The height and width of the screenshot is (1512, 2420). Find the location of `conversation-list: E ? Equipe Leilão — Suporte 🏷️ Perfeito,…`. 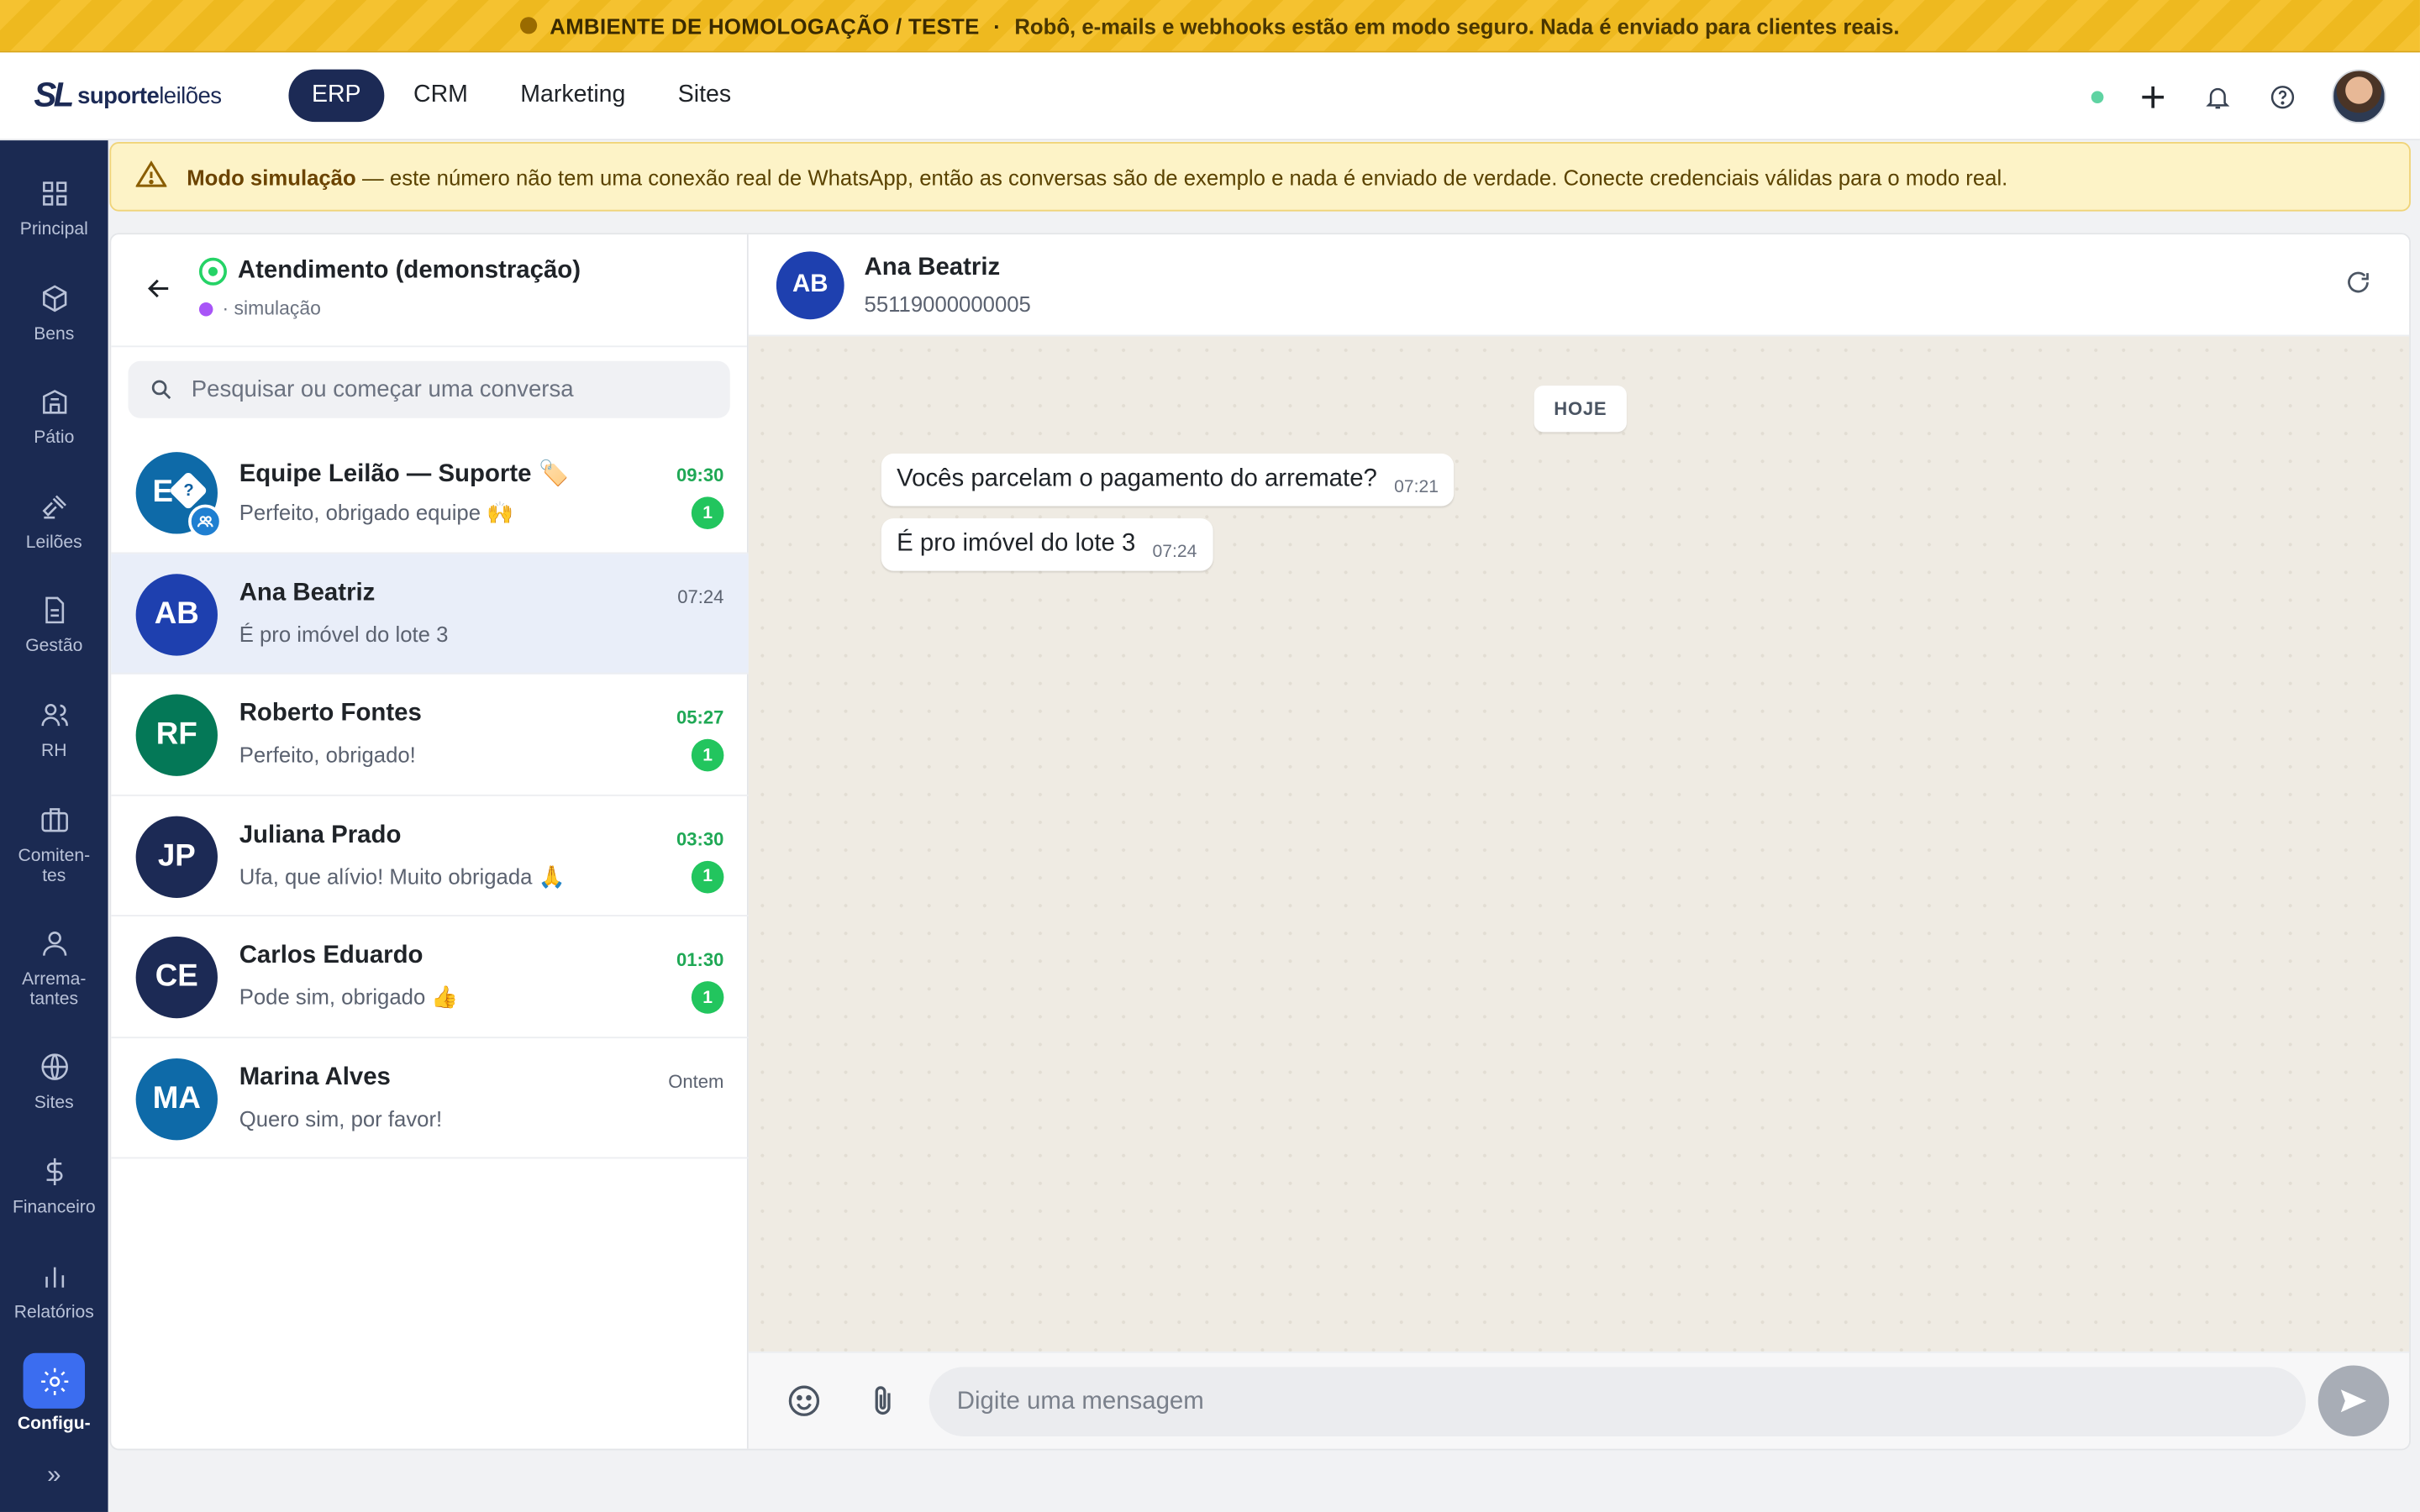

conversation-list: E ? Equipe Leilão — Suporte 🏷️ Perfeito,… is located at coordinates (430, 795).